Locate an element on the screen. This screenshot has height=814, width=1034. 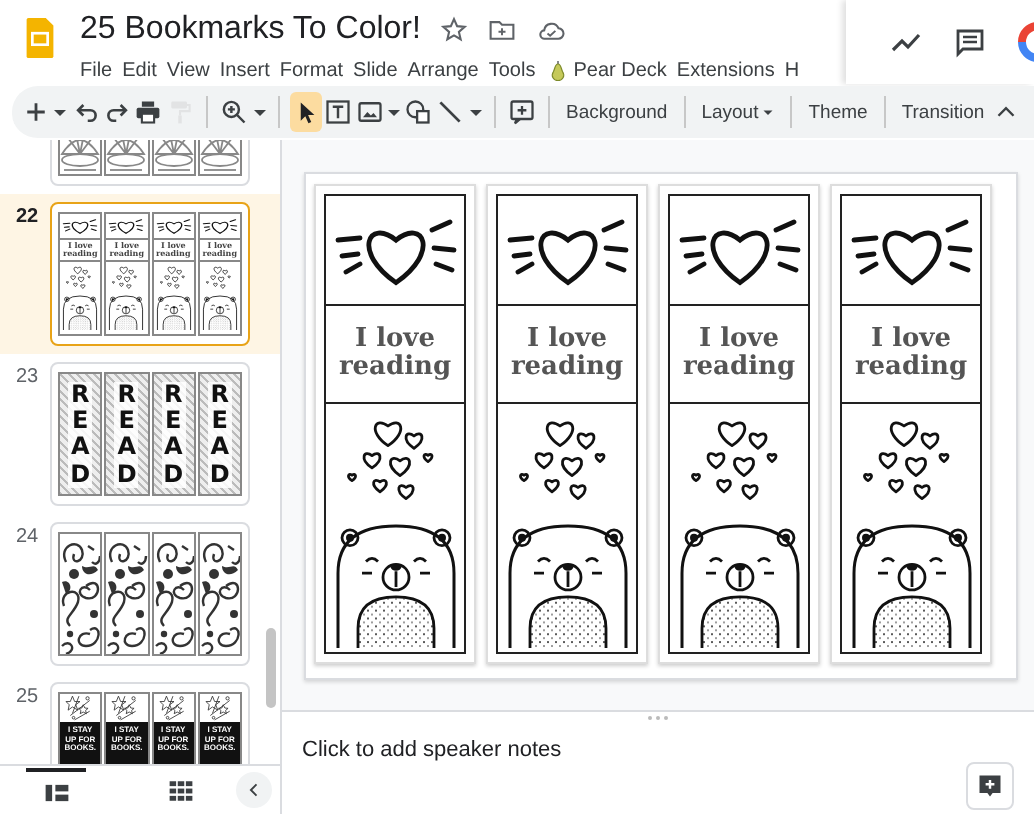
grid-view-icon is located at coordinates (180, 790).